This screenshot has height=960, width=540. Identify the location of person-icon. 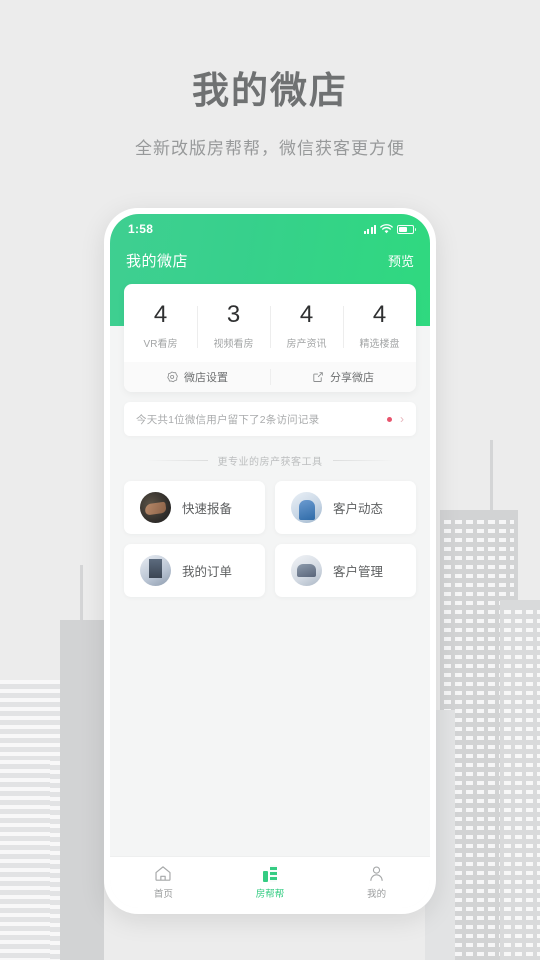
(376, 874).